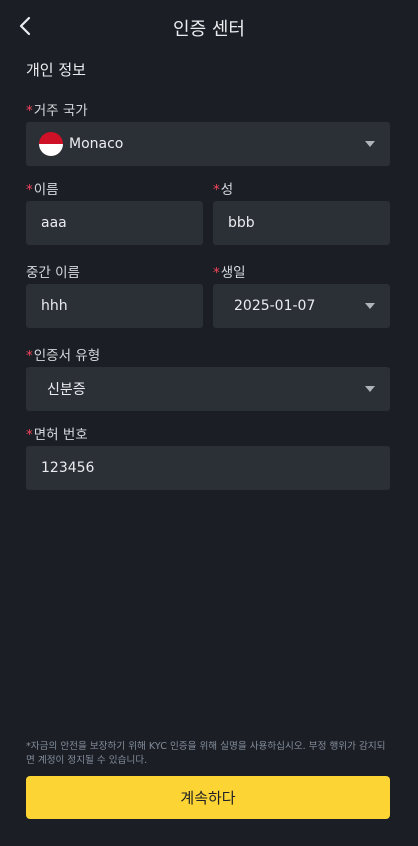 The width and height of the screenshot is (418, 846). I want to click on birthday-value: 2025-01-07, so click(275, 306).